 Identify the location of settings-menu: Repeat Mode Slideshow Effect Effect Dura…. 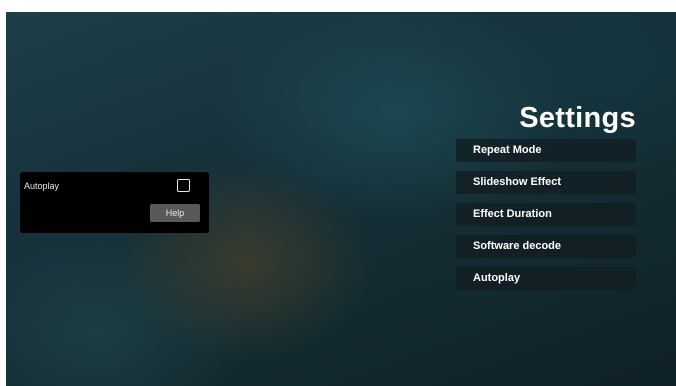
(546, 219).